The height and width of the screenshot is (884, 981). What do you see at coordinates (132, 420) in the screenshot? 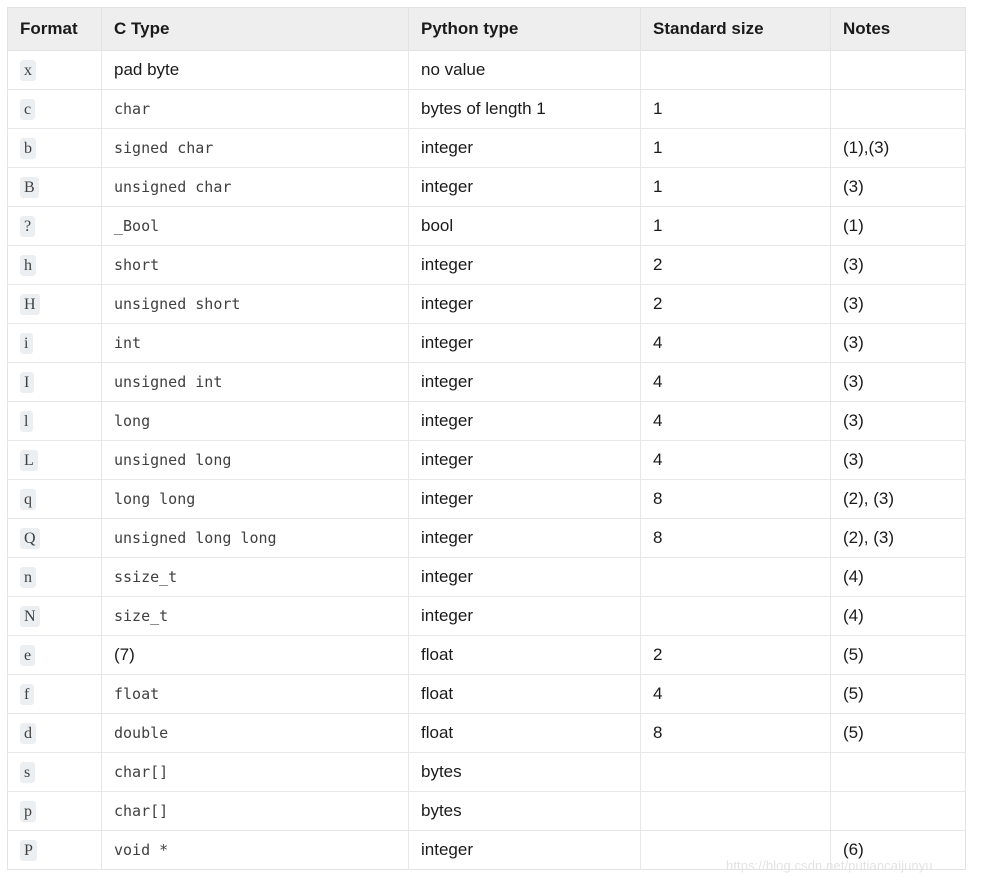
I see `c-type-code: long` at bounding box center [132, 420].